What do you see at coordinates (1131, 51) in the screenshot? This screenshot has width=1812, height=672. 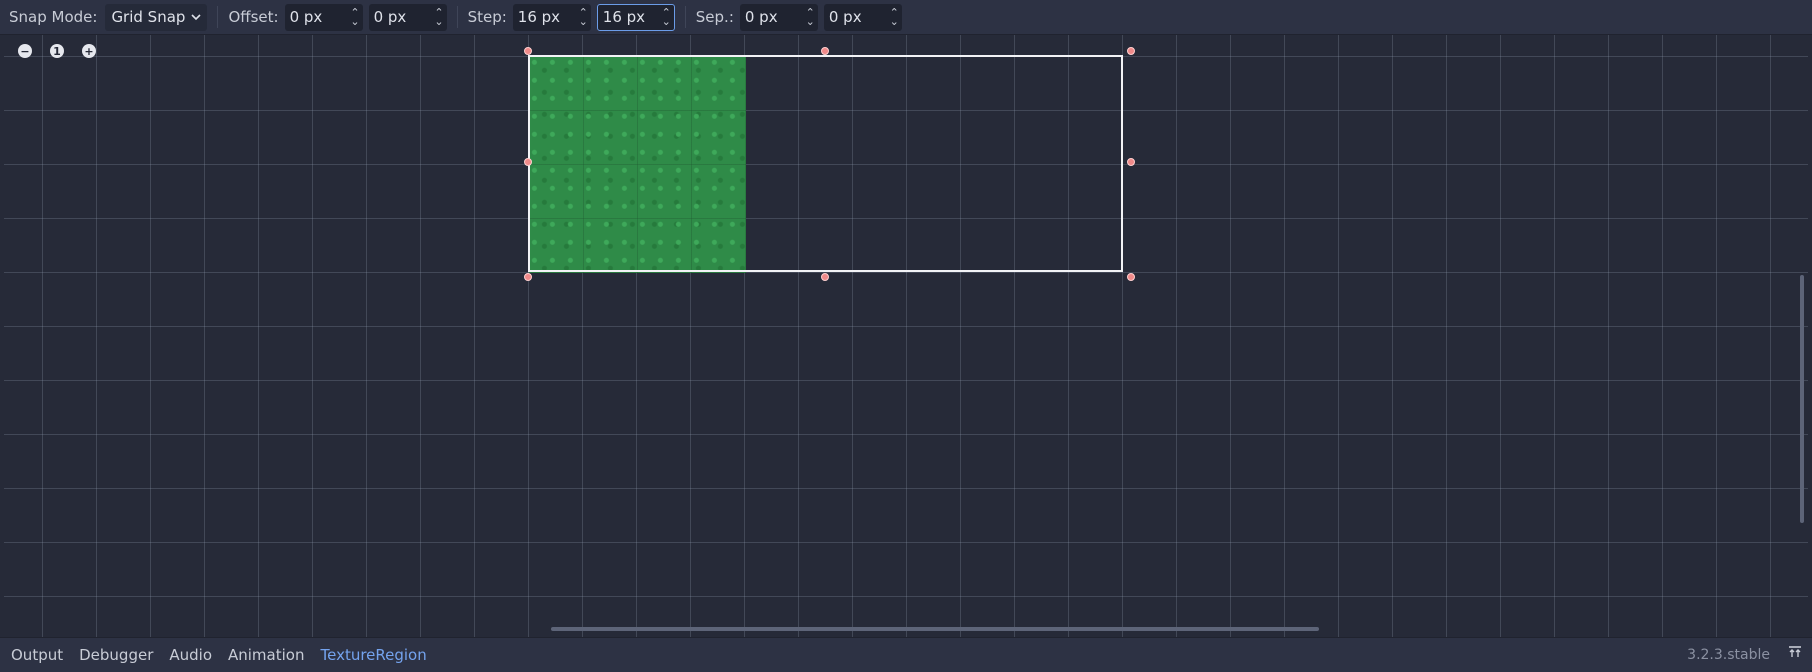 I see `handle-top-right` at bounding box center [1131, 51].